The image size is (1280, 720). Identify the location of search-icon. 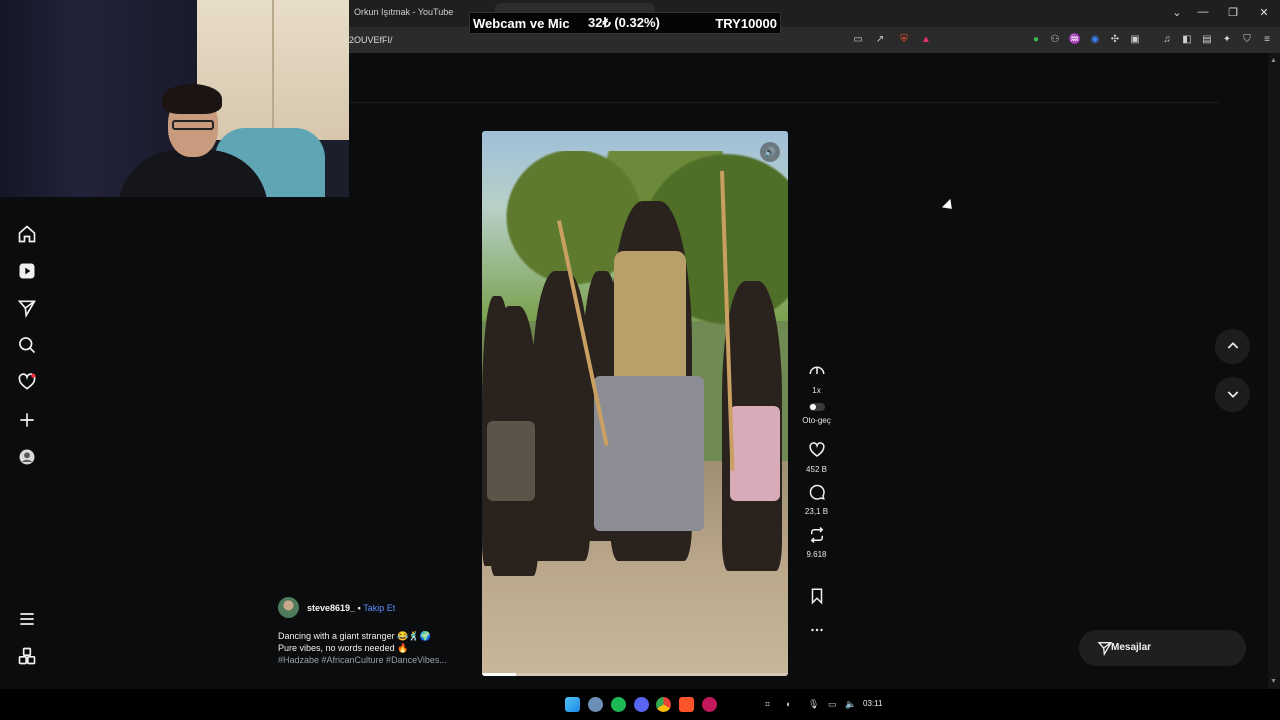
(27, 345).